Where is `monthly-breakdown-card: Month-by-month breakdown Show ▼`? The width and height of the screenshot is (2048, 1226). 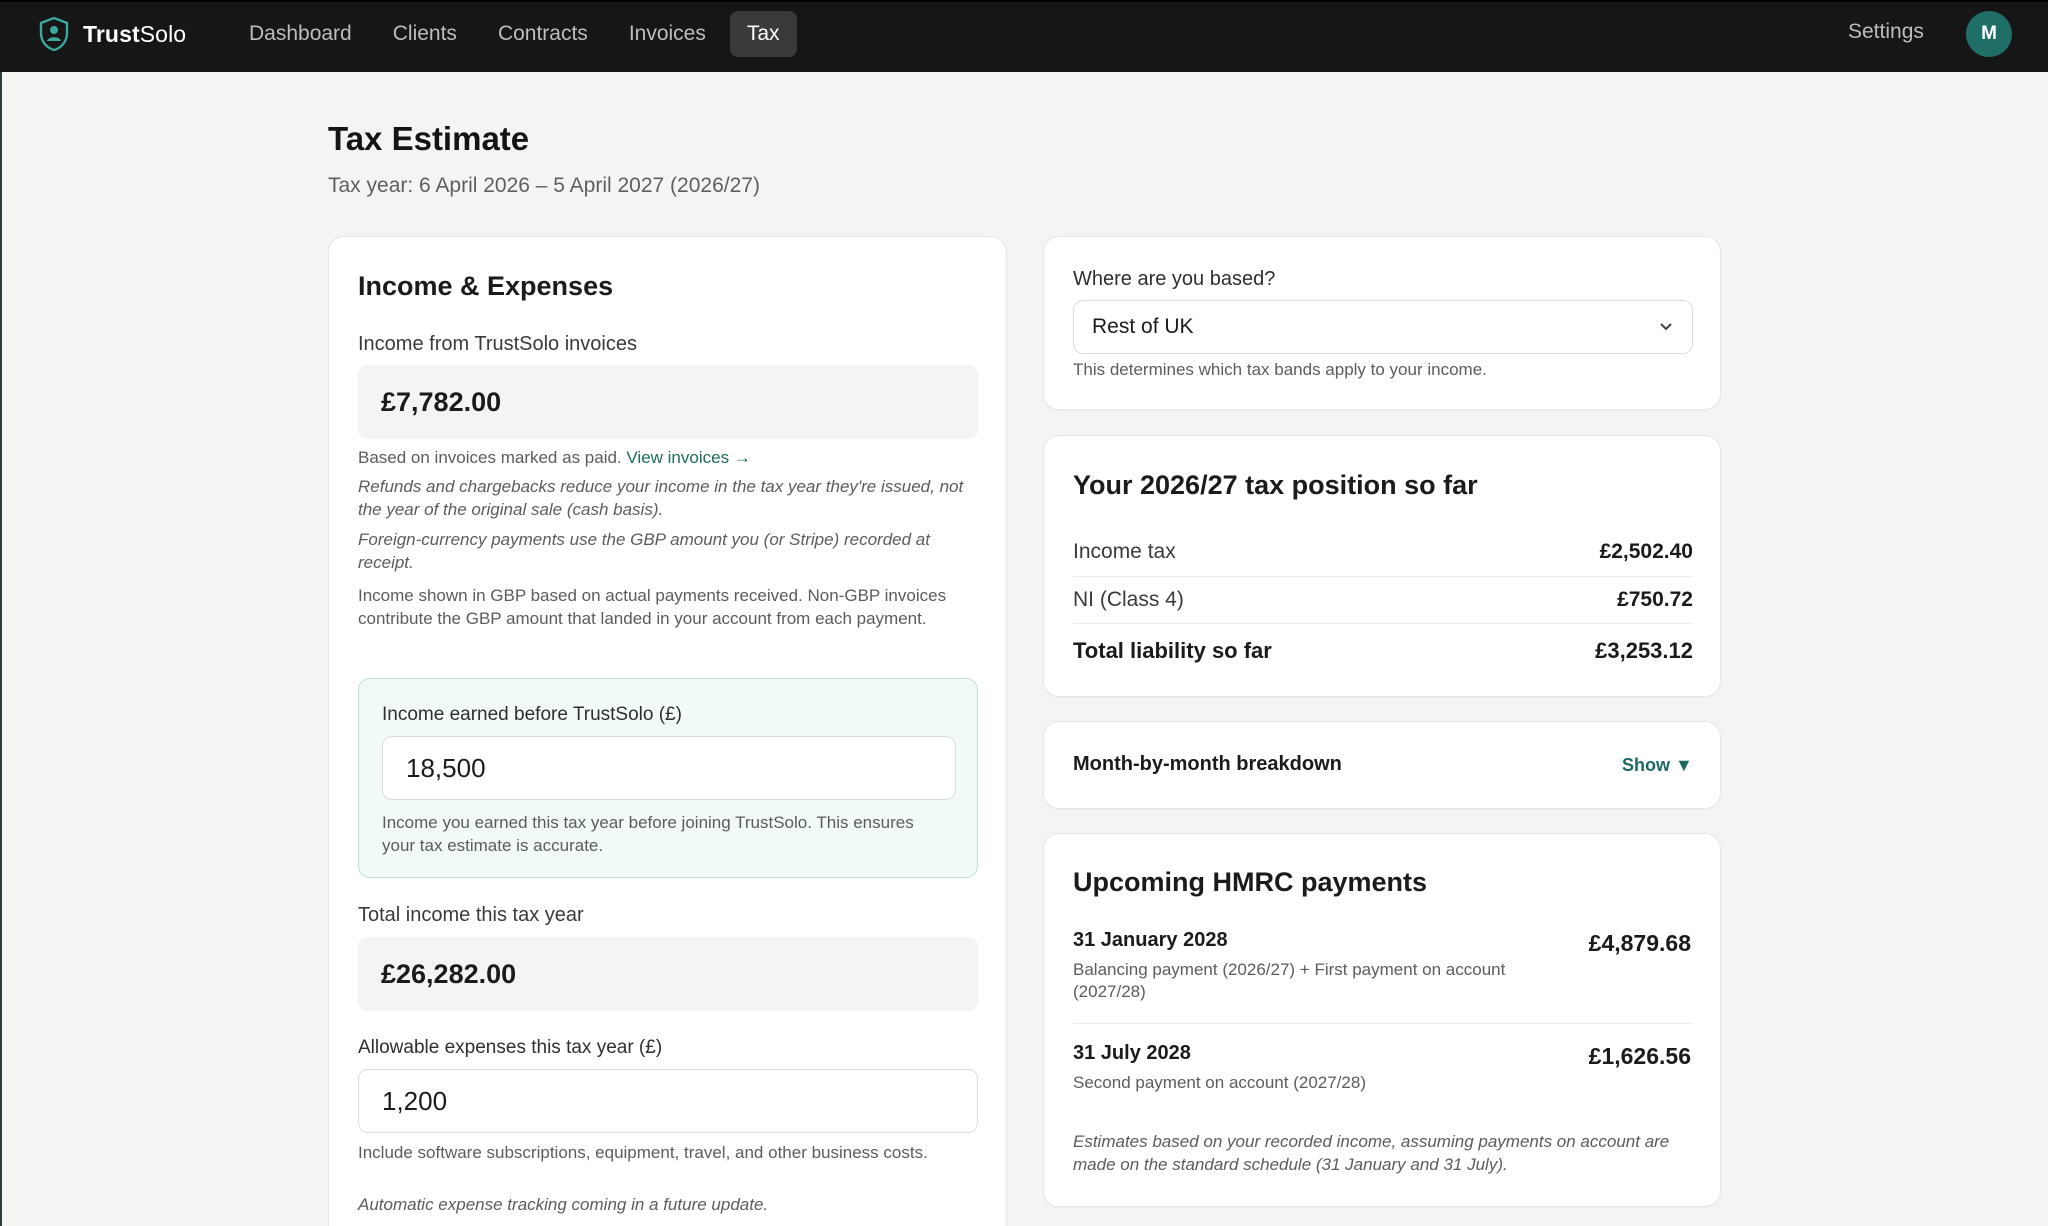
monthly-breakdown-card: Month-by-month breakdown Show ▼ is located at coordinates (1382, 765).